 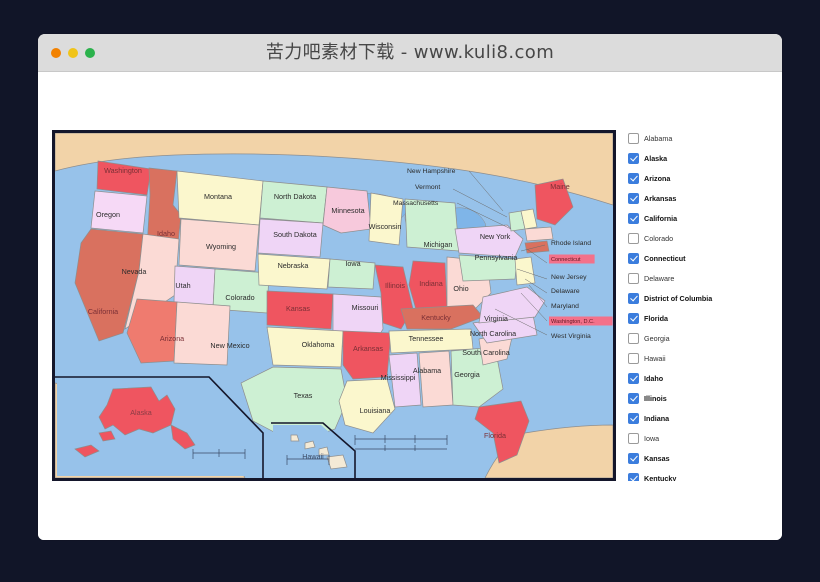 What do you see at coordinates (692, 398) in the screenshot?
I see `state-list-item: Illinois` at bounding box center [692, 398].